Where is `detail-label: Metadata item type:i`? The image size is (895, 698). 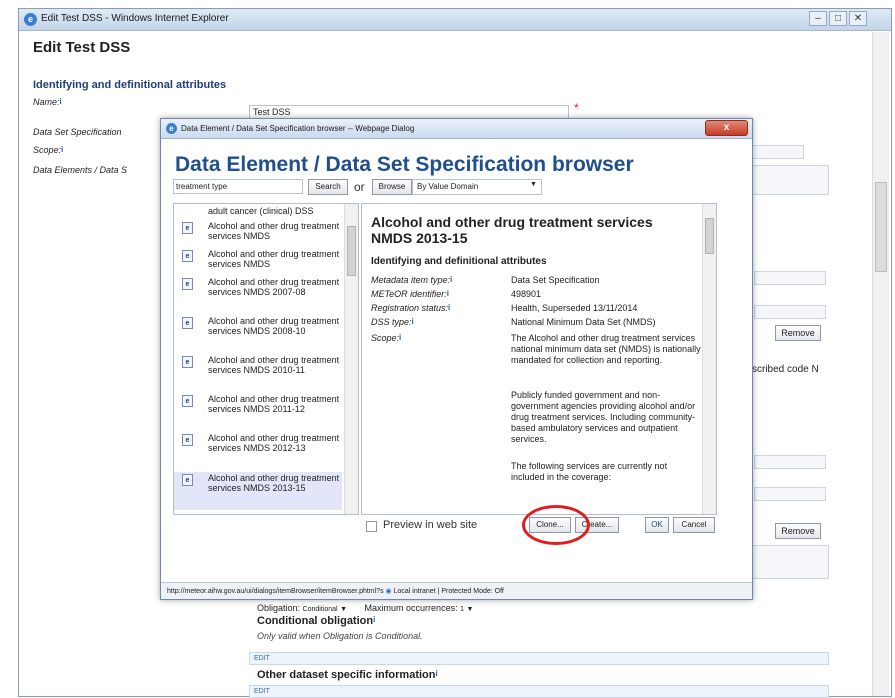 detail-label: Metadata item type:i is located at coordinates (412, 280).